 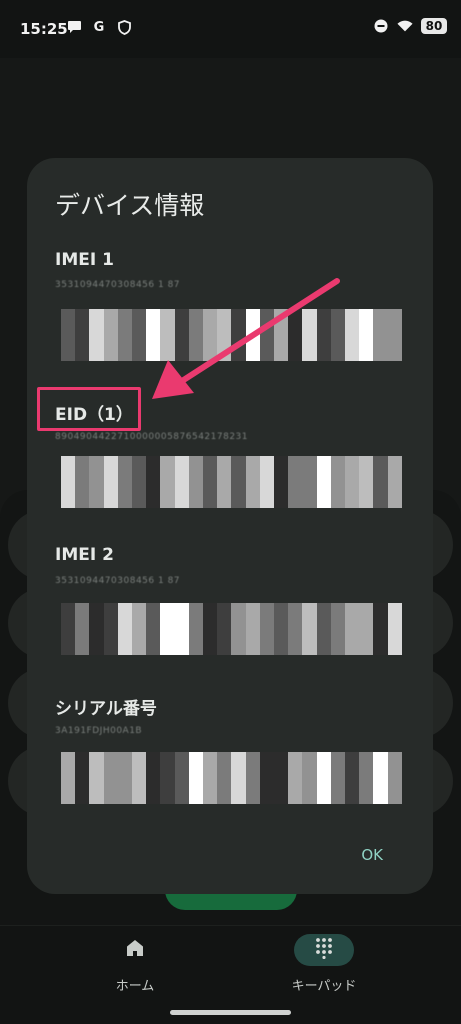 What do you see at coordinates (135, 986) in the screenshot?
I see `nav-home-label: ホーム` at bounding box center [135, 986].